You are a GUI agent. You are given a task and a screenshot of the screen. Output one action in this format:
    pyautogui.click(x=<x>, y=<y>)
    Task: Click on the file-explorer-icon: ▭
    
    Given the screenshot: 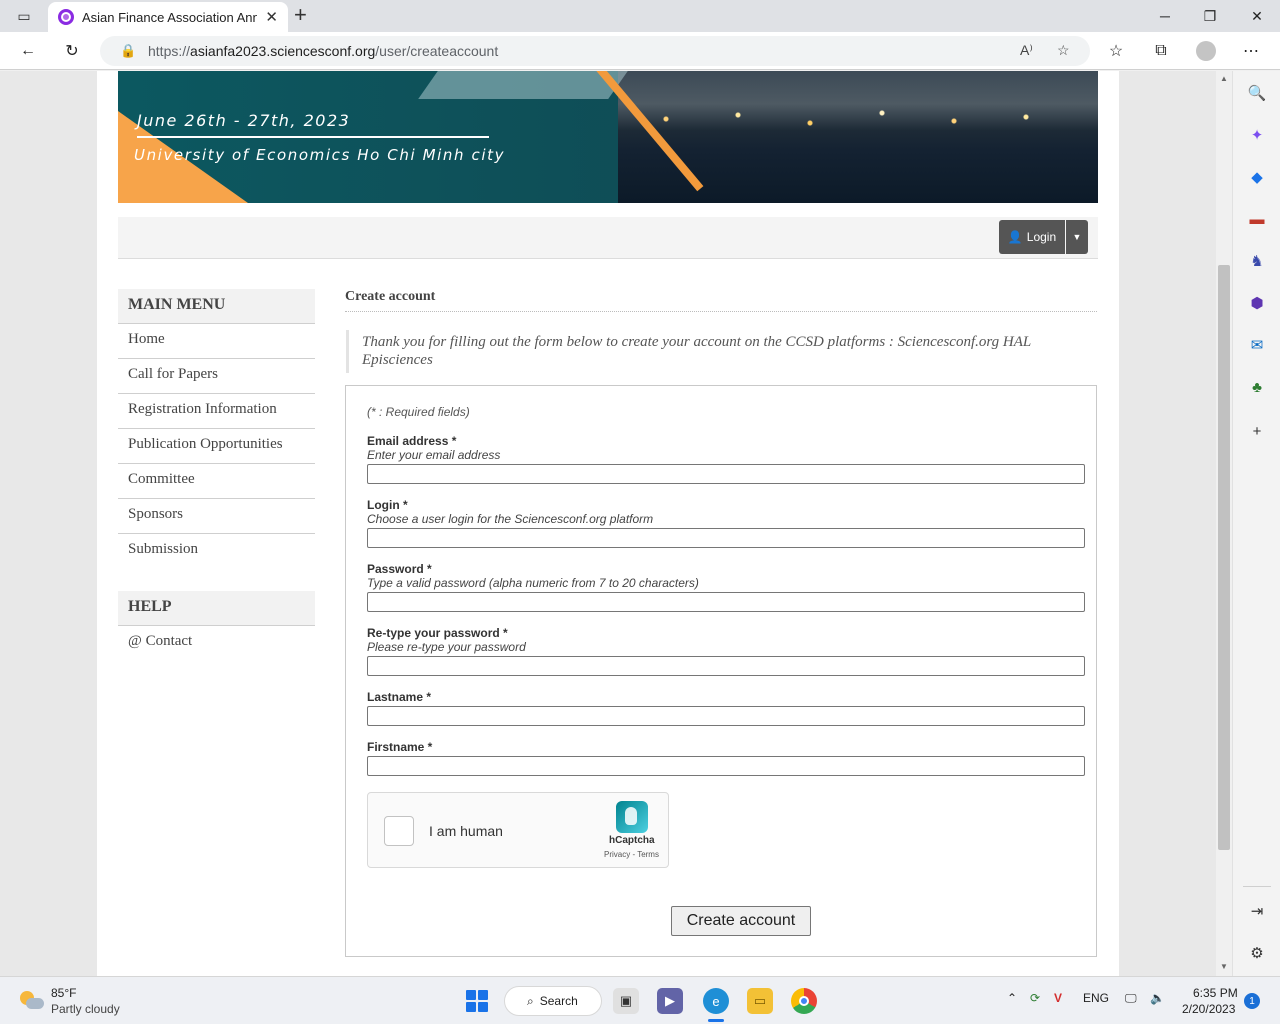 What is the action you would take?
    pyautogui.click(x=760, y=1001)
    